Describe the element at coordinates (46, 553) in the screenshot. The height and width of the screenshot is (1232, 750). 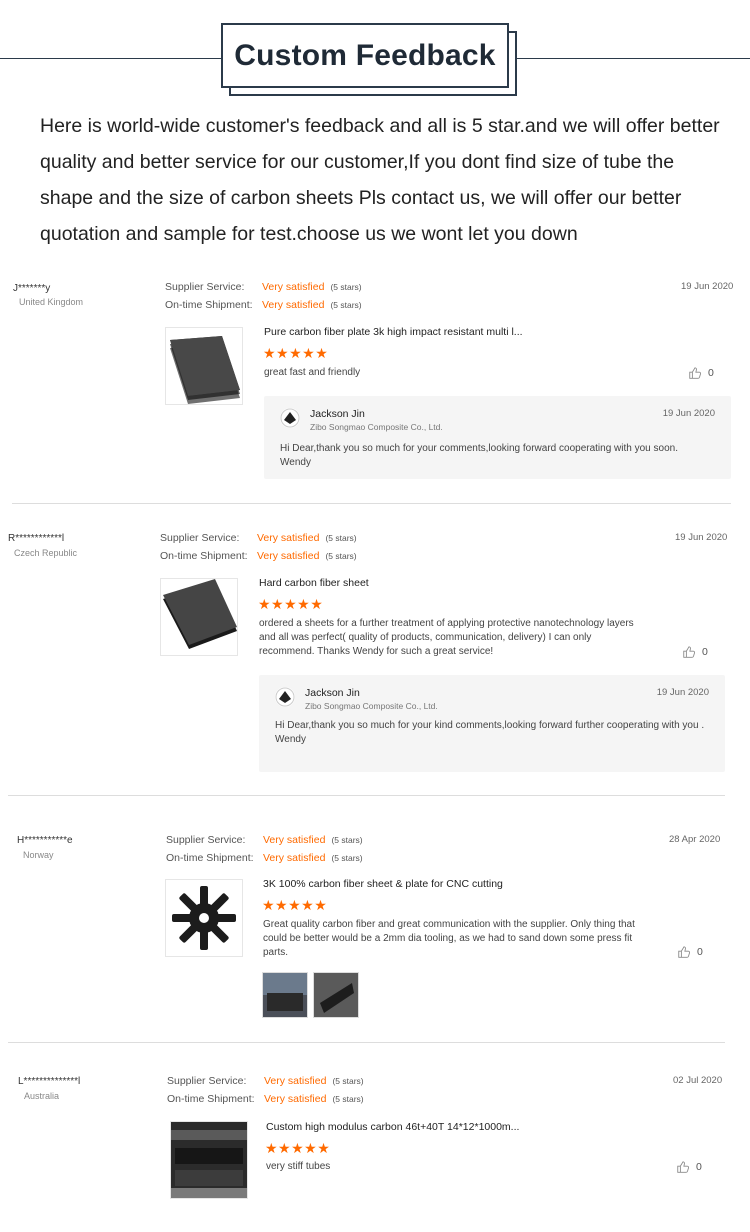
I see `reviewer-country: Czech Republic` at that location.